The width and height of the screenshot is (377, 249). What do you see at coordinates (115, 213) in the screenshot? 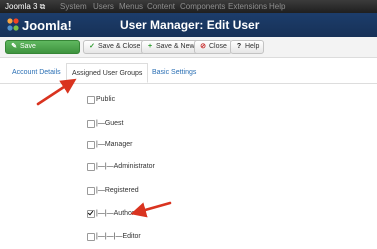
I see `group-label: |—|—Author` at bounding box center [115, 213].